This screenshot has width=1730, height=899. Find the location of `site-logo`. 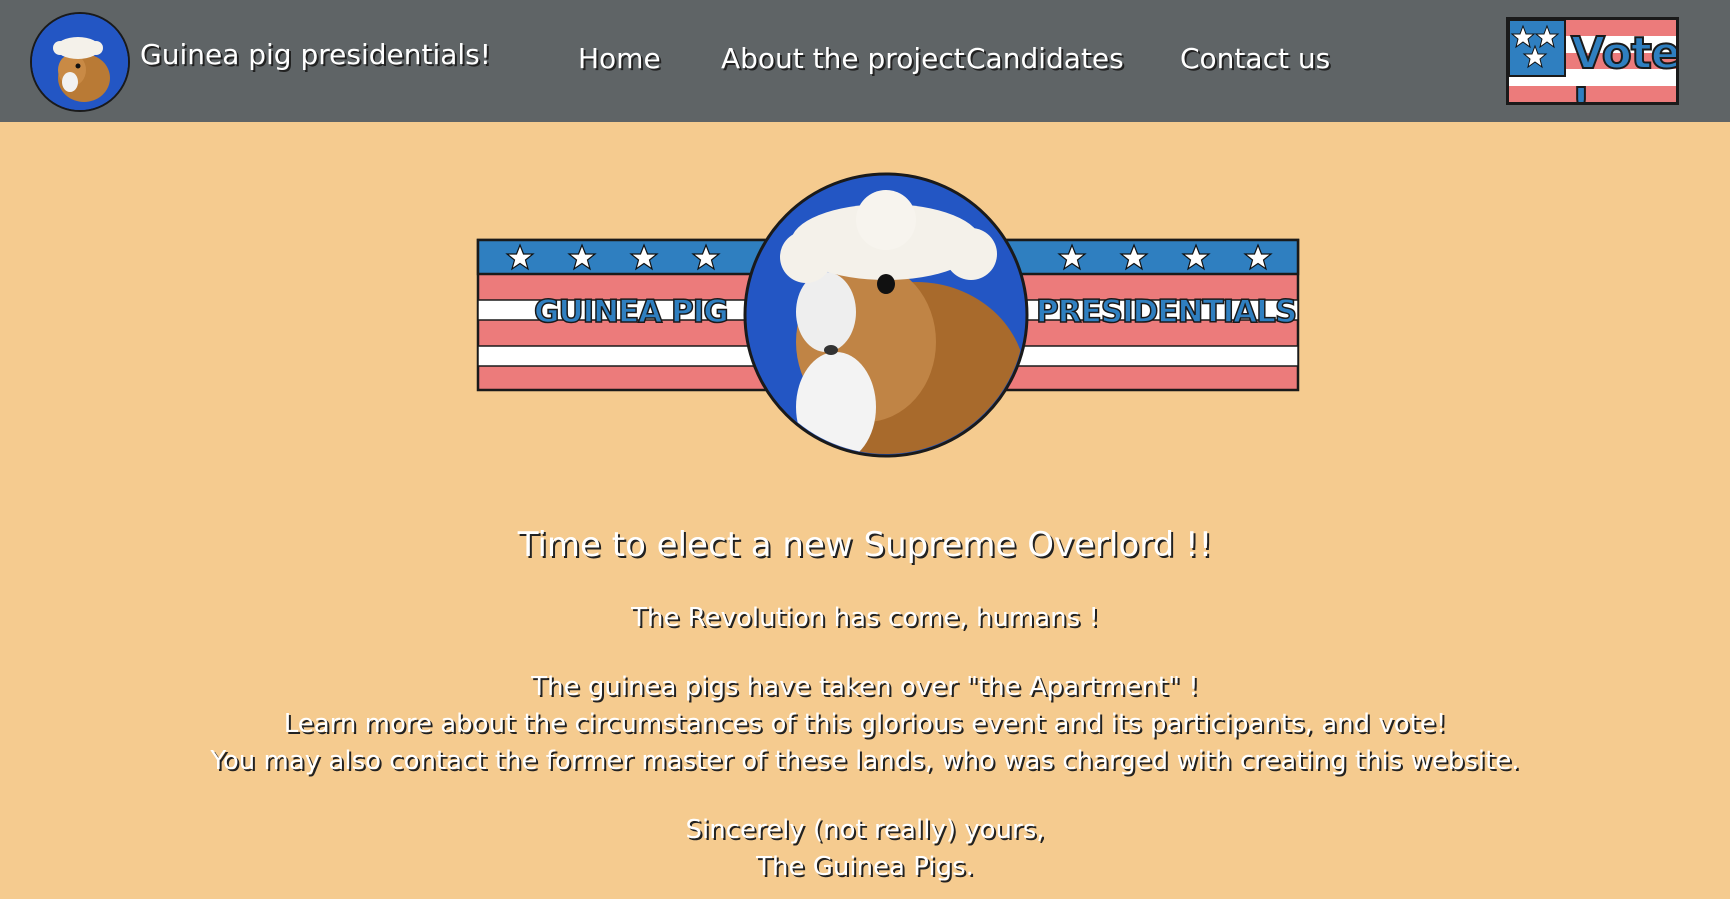

site-logo is located at coordinates (80, 62).